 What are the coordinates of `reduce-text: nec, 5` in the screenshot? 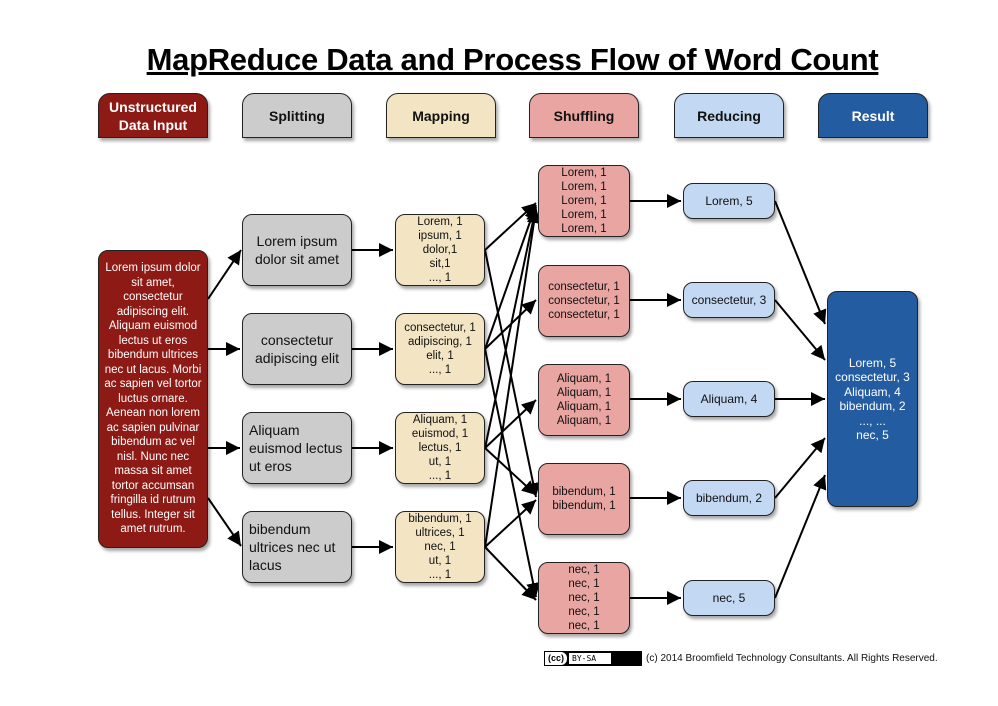 It's located at (729, 598).